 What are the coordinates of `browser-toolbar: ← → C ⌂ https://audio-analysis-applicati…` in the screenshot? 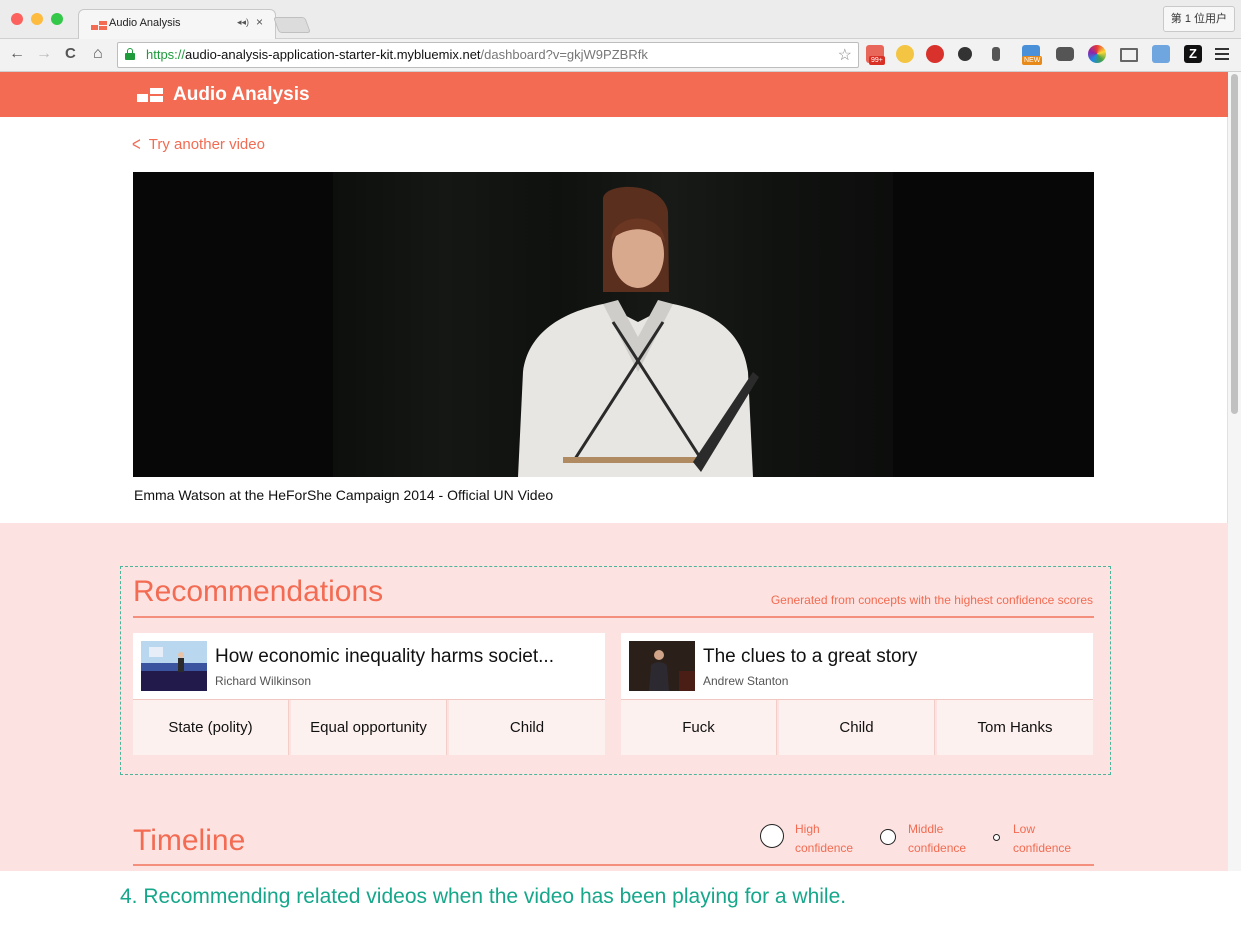 It's located at (620, 55).